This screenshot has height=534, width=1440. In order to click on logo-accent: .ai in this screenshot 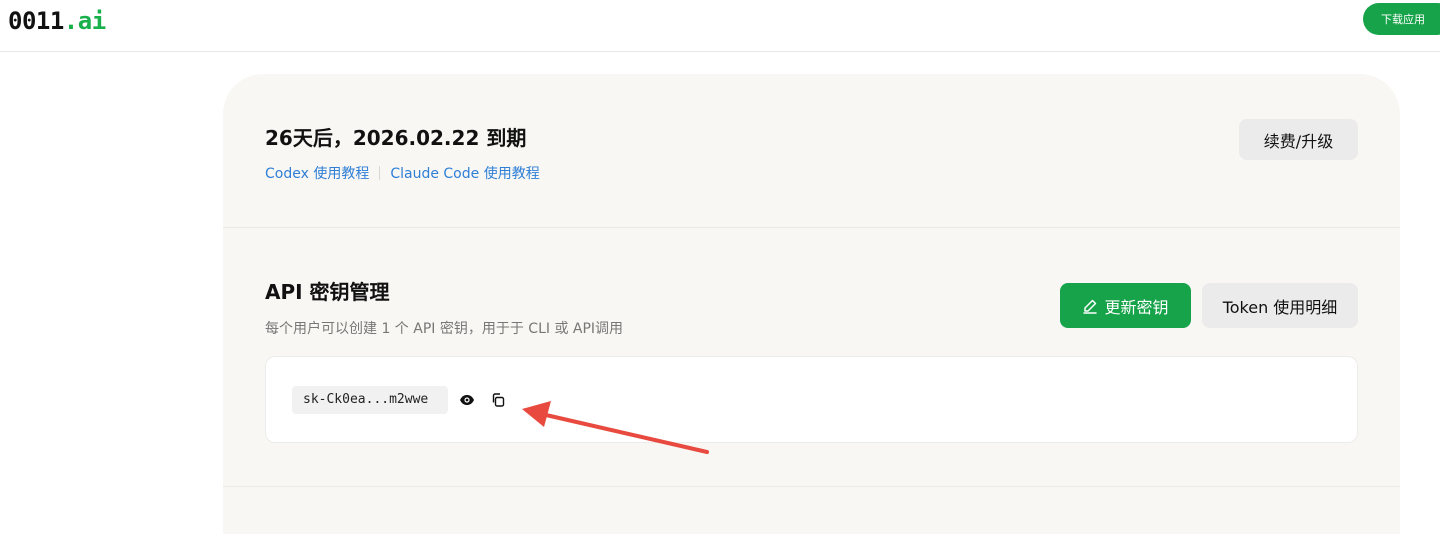, I will do `click(84, 21)`.